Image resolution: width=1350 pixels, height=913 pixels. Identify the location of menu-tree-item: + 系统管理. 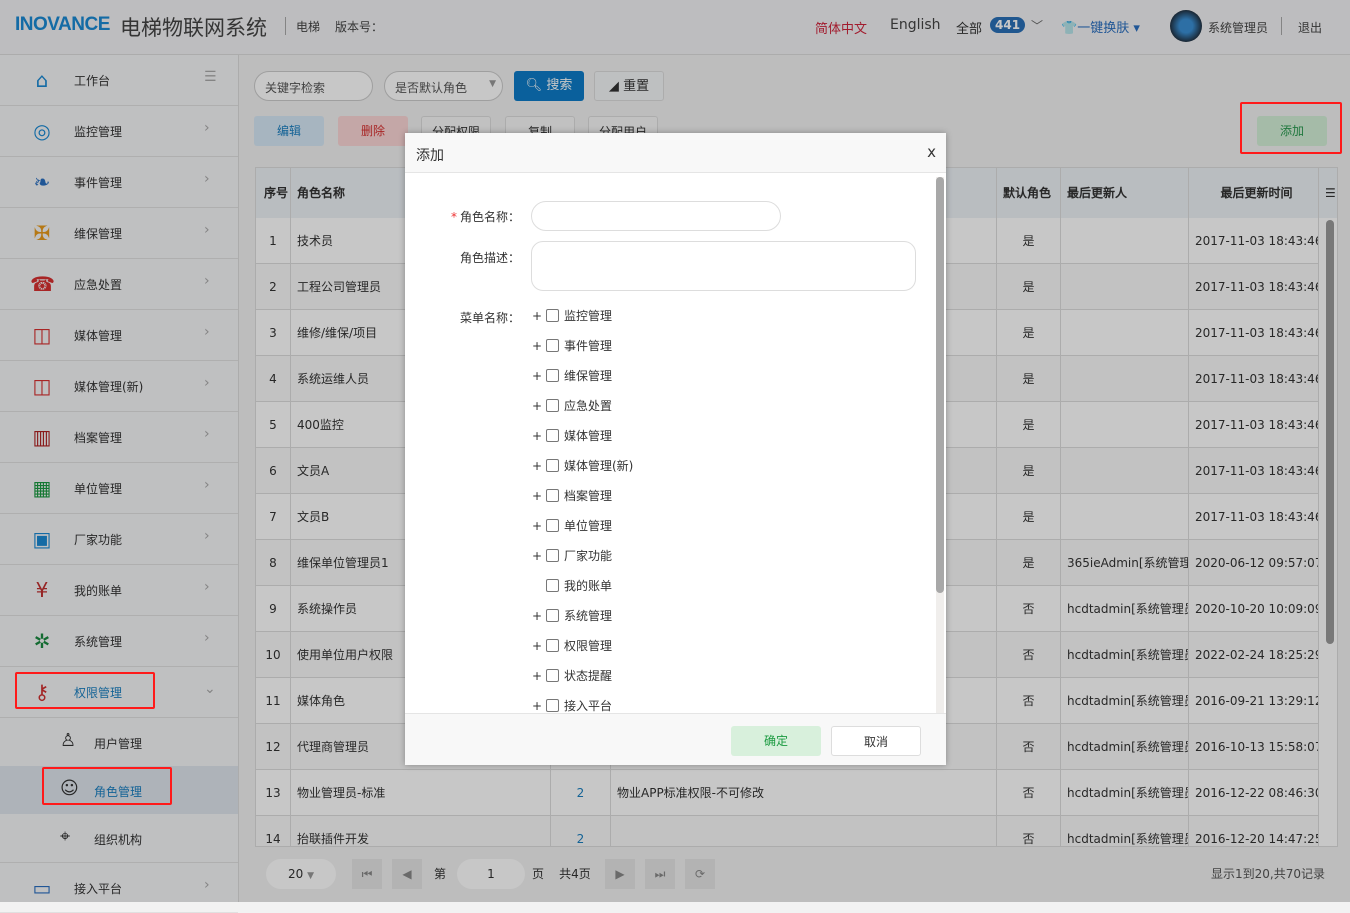
(572, 617).